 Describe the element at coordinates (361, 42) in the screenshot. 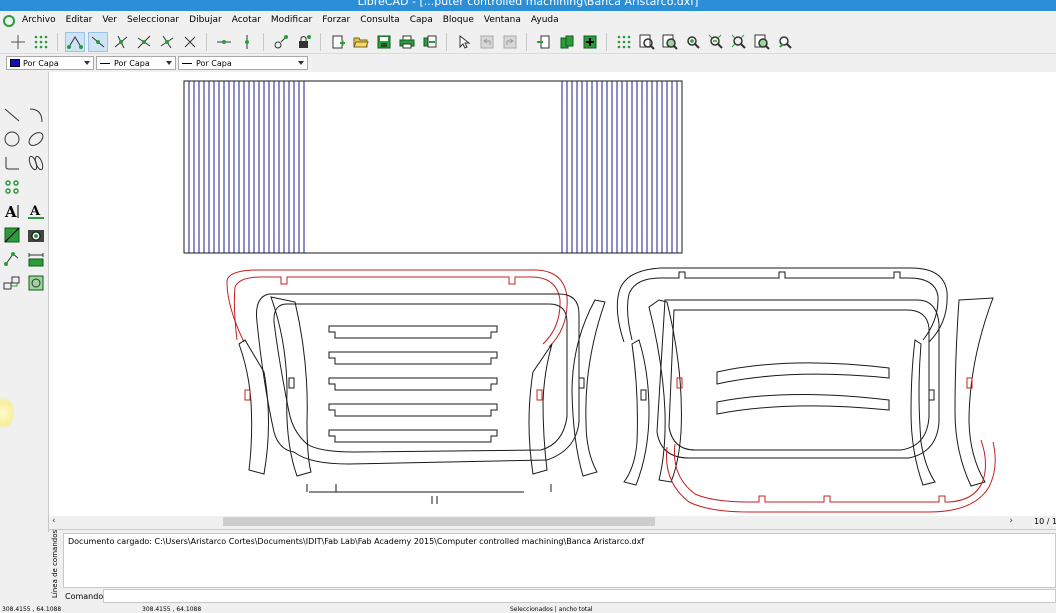

I see `open-file-icon` at that location.